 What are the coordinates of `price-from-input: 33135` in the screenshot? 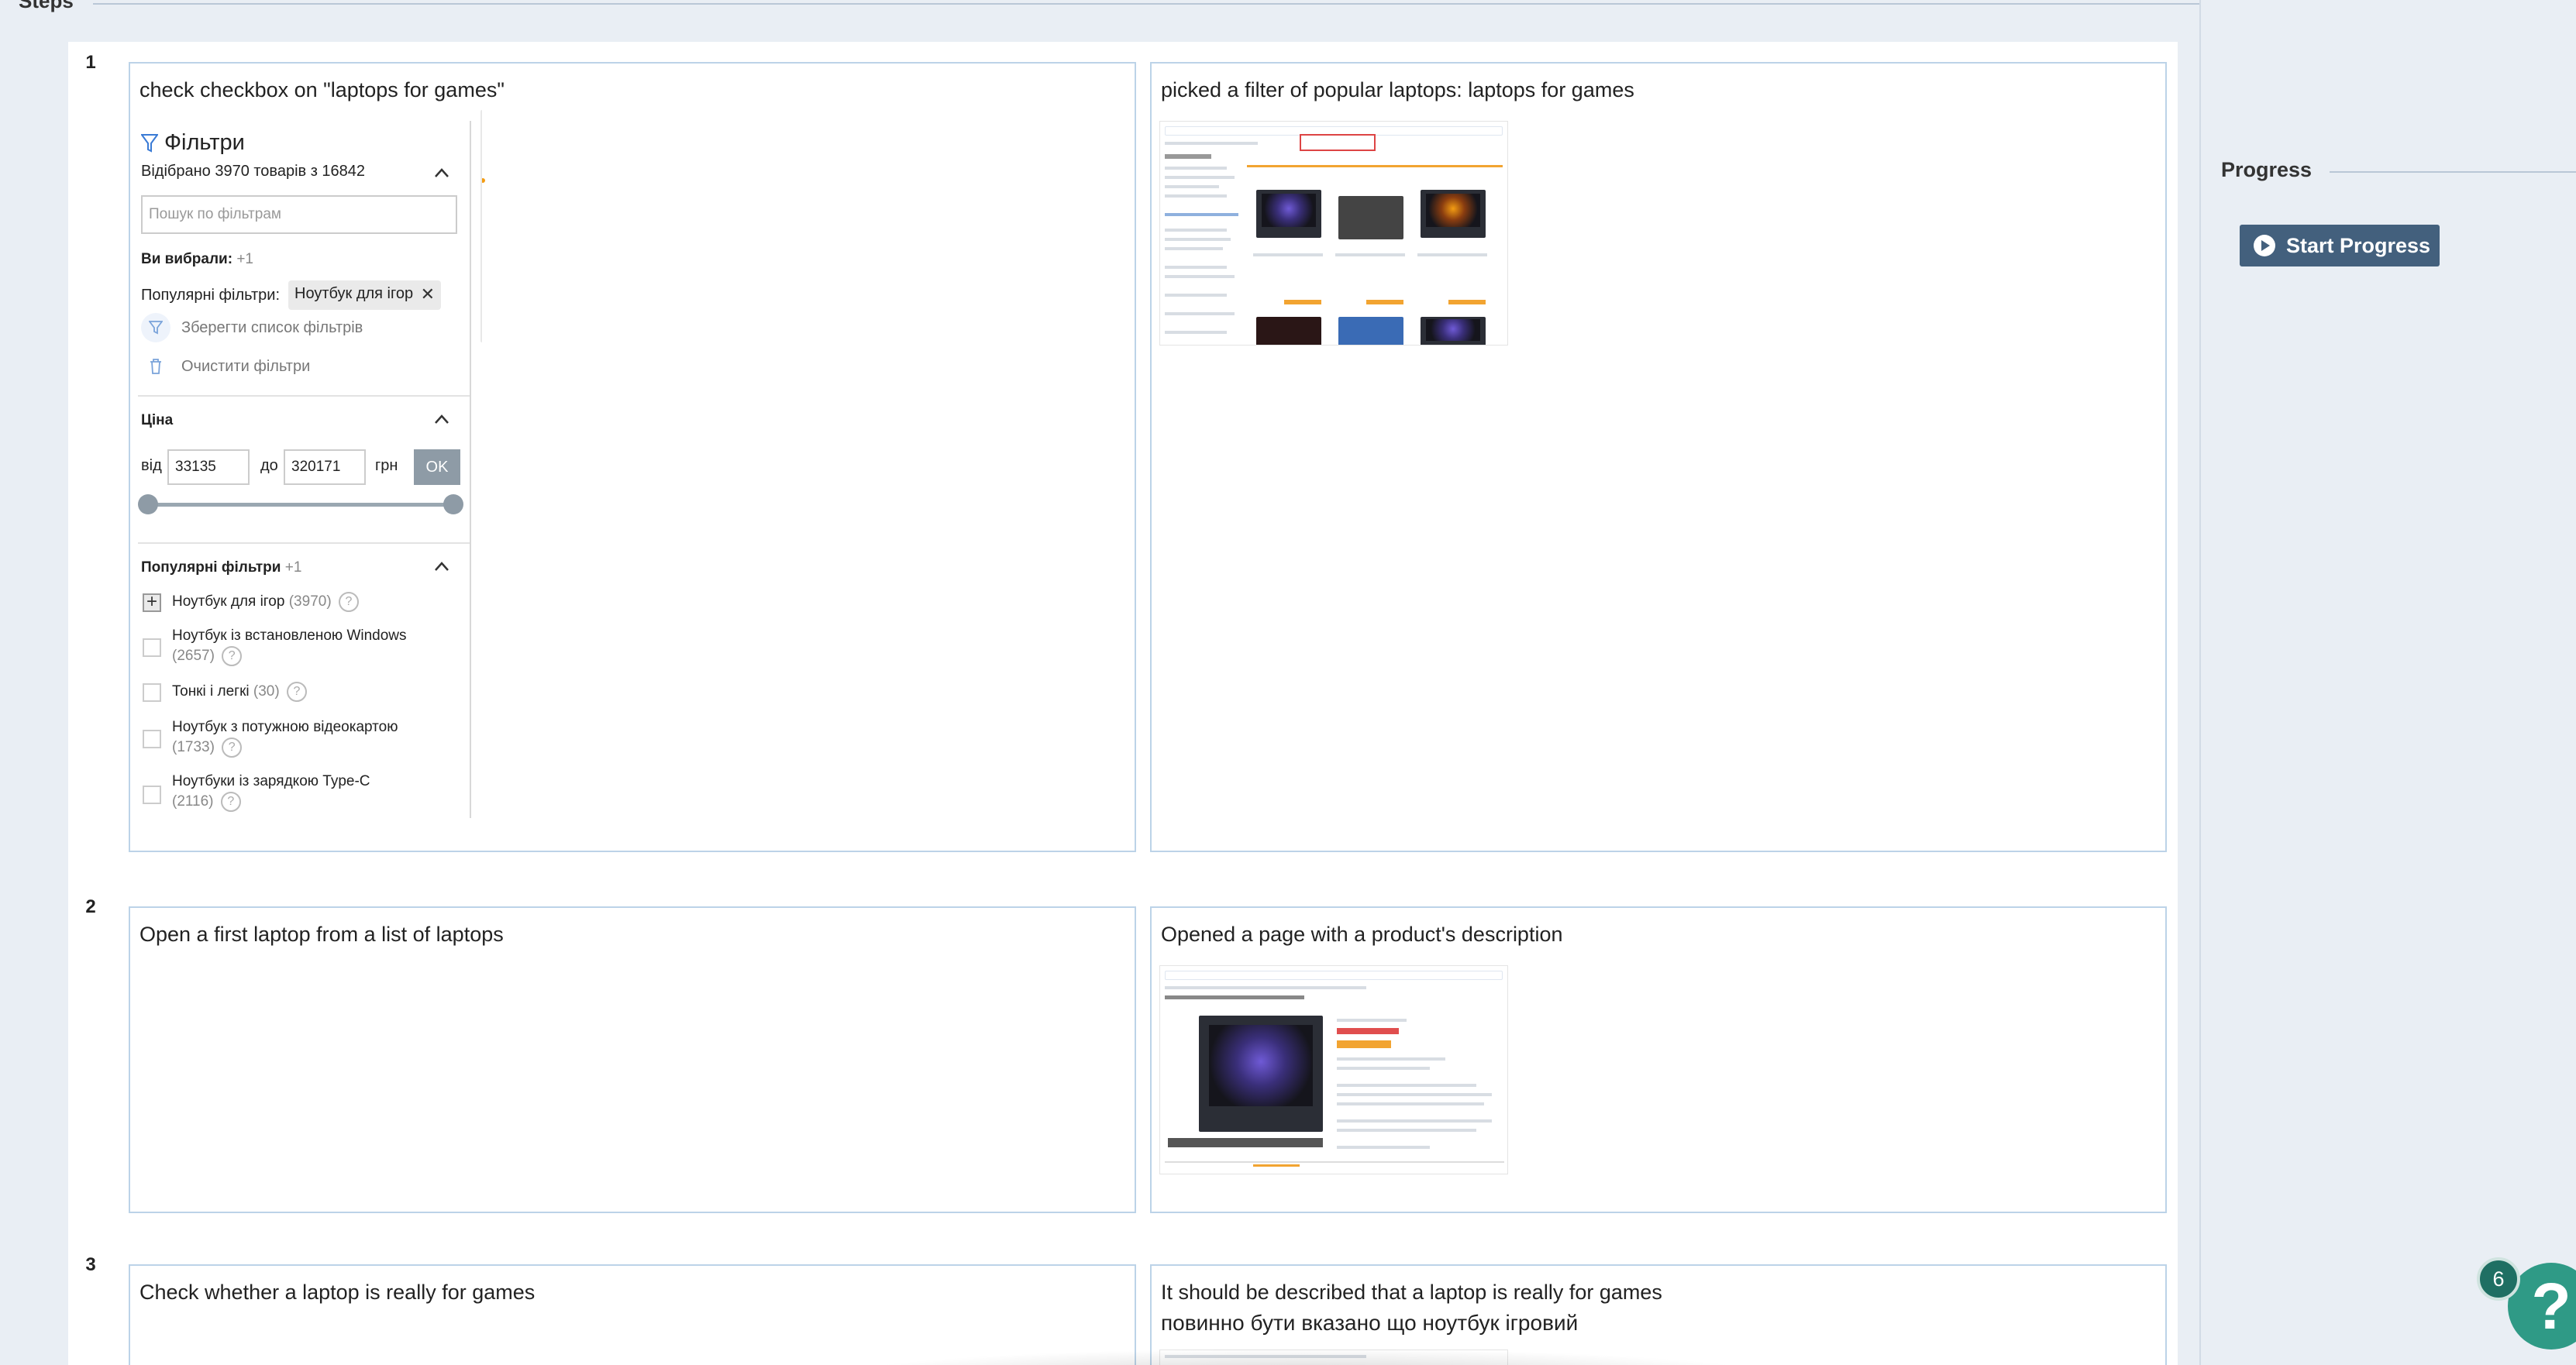 It's located at (208, 467).